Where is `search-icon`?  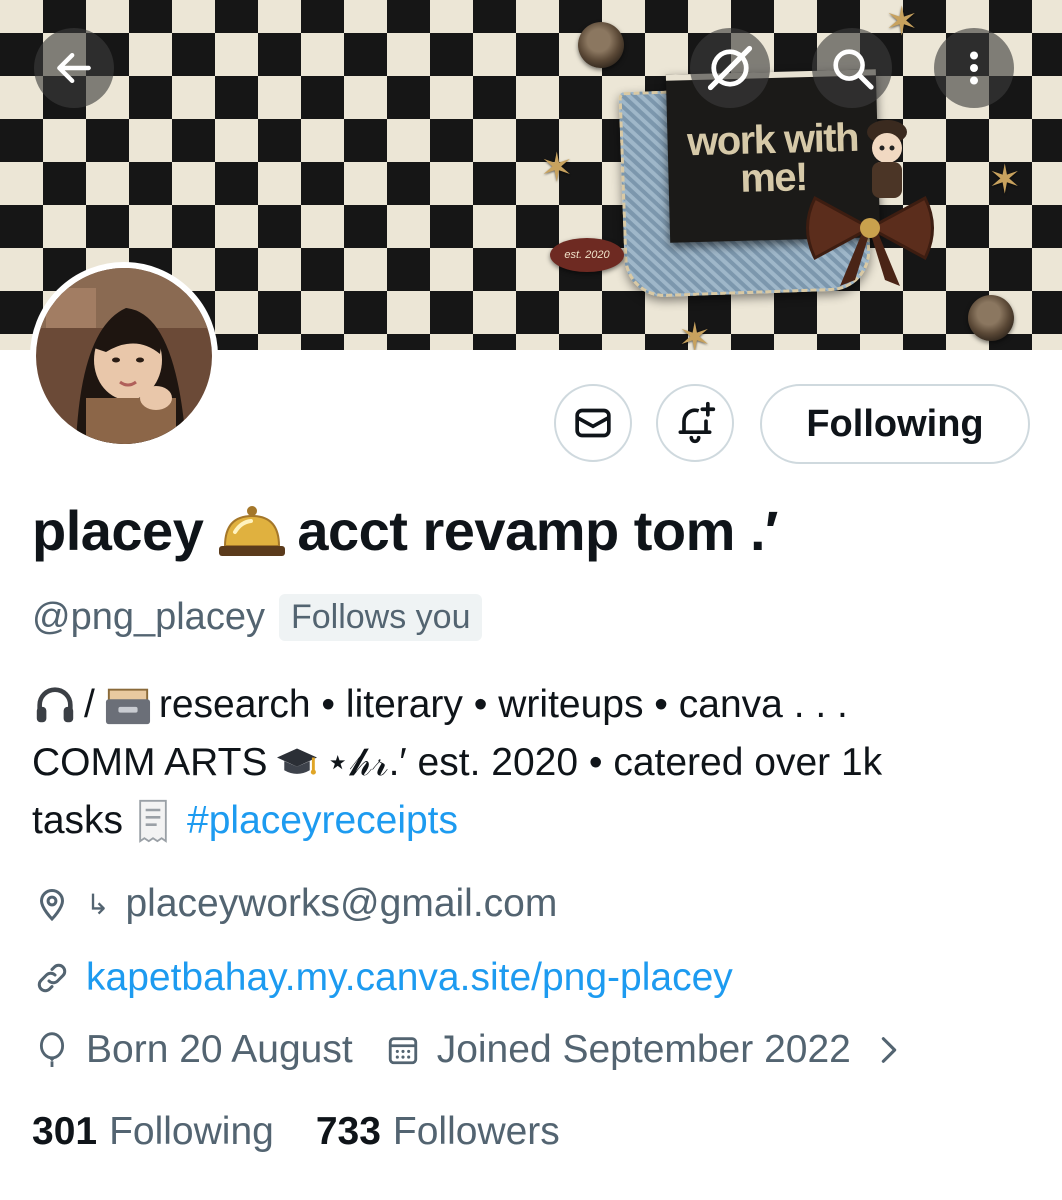 search-icon is located at coordinates (853, 69).